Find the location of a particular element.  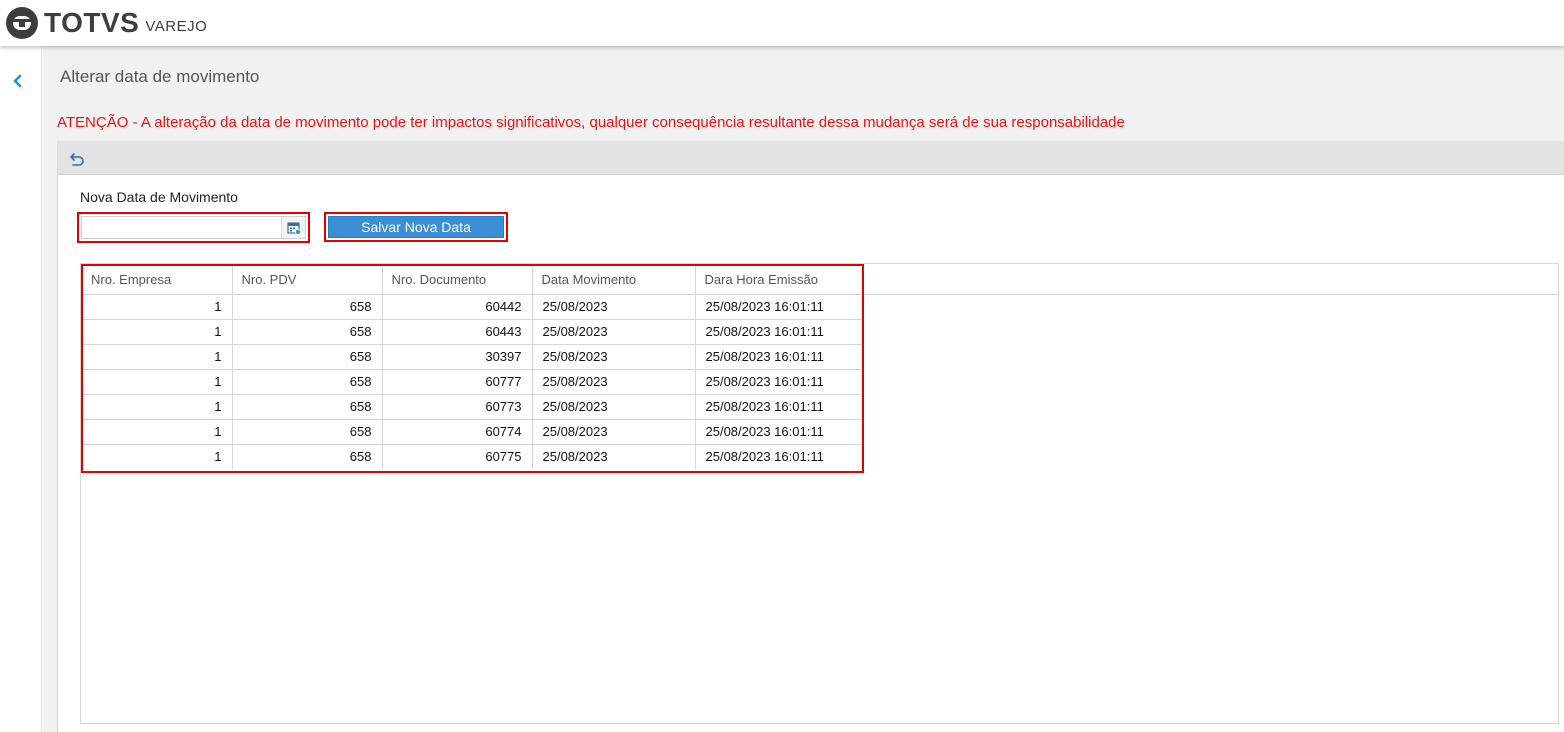

calendar-icon is located at coordinates (293, 228).